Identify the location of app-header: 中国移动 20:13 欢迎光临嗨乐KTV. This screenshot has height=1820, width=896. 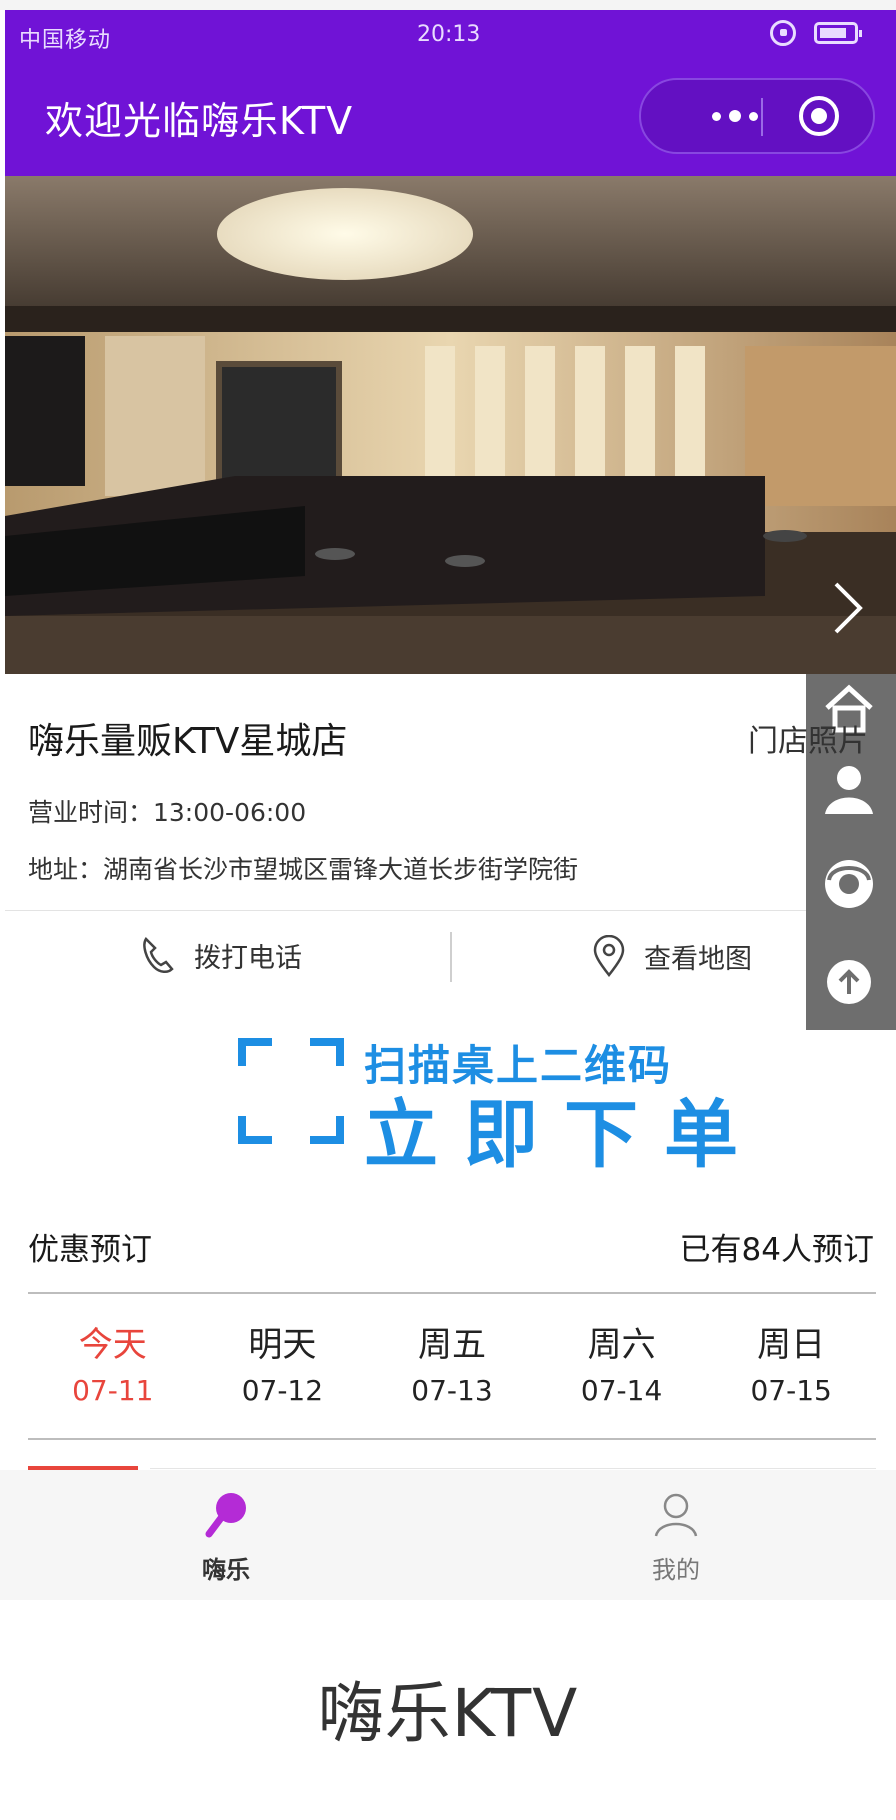
(450, 93).